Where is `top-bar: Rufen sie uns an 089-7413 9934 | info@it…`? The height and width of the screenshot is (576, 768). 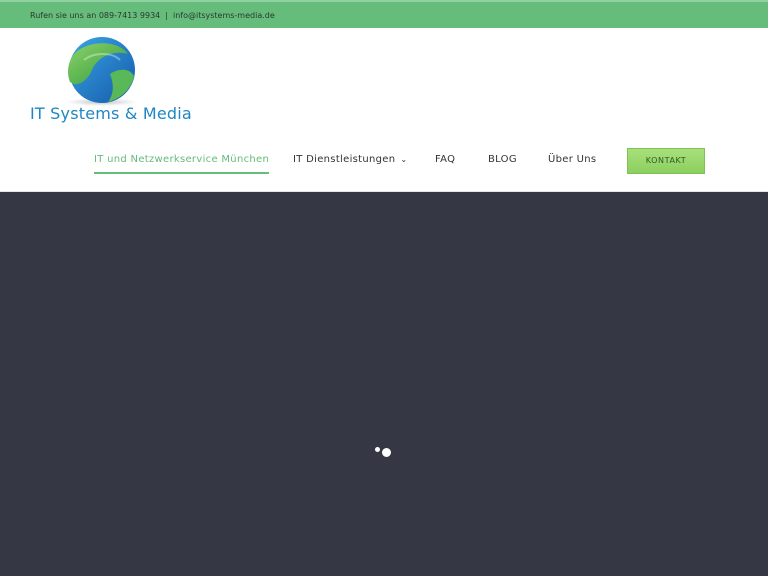 top-bar: Rufen sie uns an 089-7413 9934 | info@it… is located at coordinates (384, 14).